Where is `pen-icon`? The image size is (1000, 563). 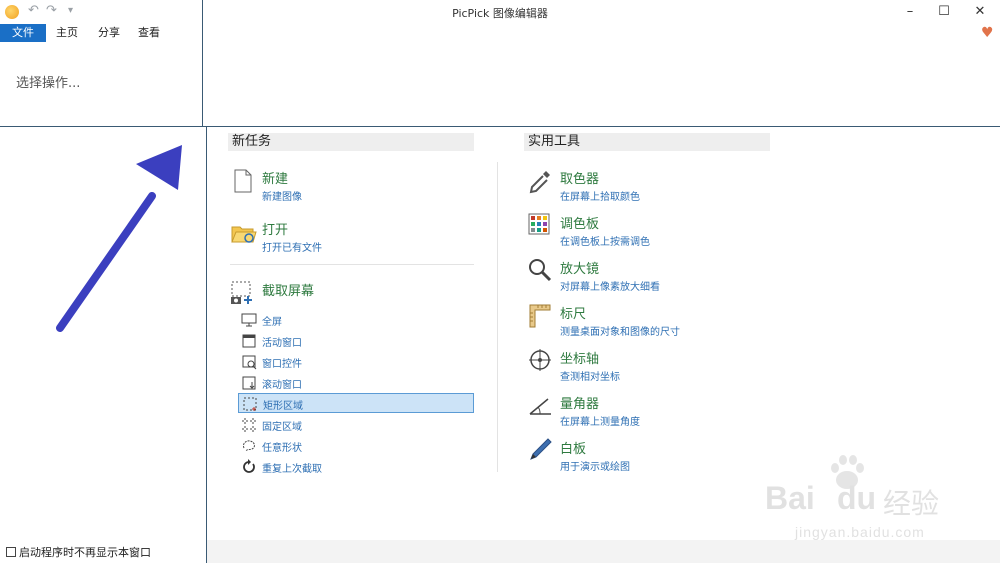 pen-icon is located at coordinates (541, 449).